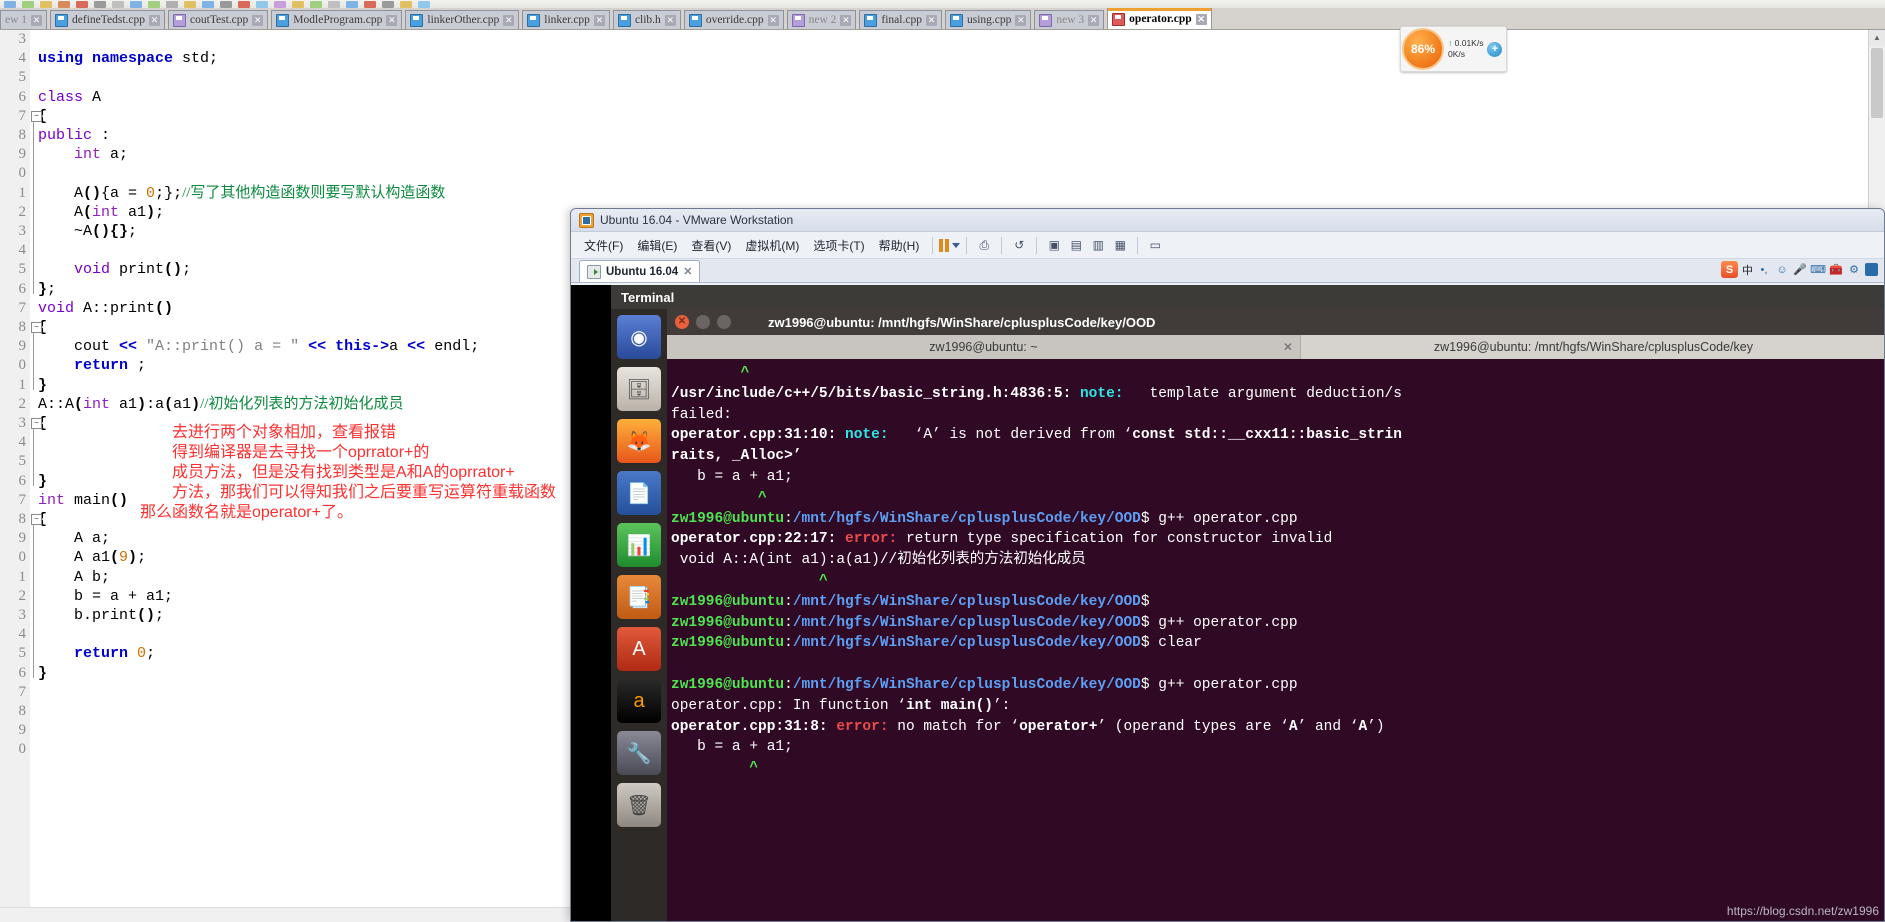 This screenshot has height=922, width=1885. What do you see at coordinates (1159, 18) in the screenshot?
I see `editor-tab-operator-cpp: operator.cpp ✕` at bounding box center [1159, 18].